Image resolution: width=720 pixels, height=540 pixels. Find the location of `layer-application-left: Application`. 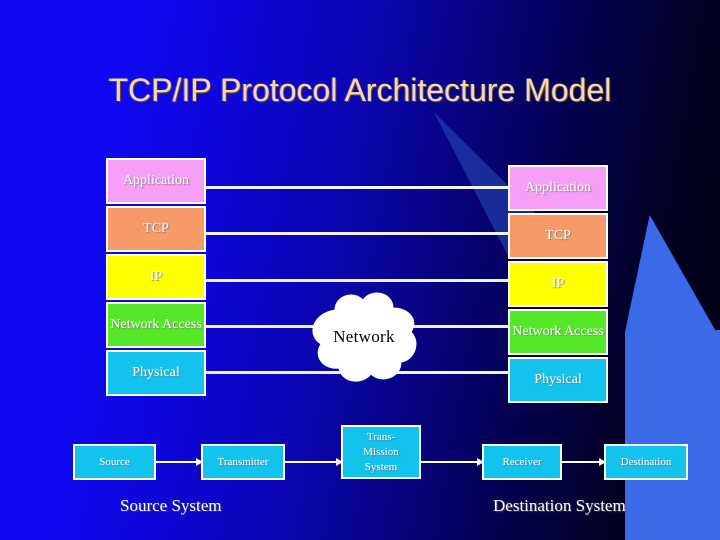

layer-application-left: Application is located at coordinates (156, 181).